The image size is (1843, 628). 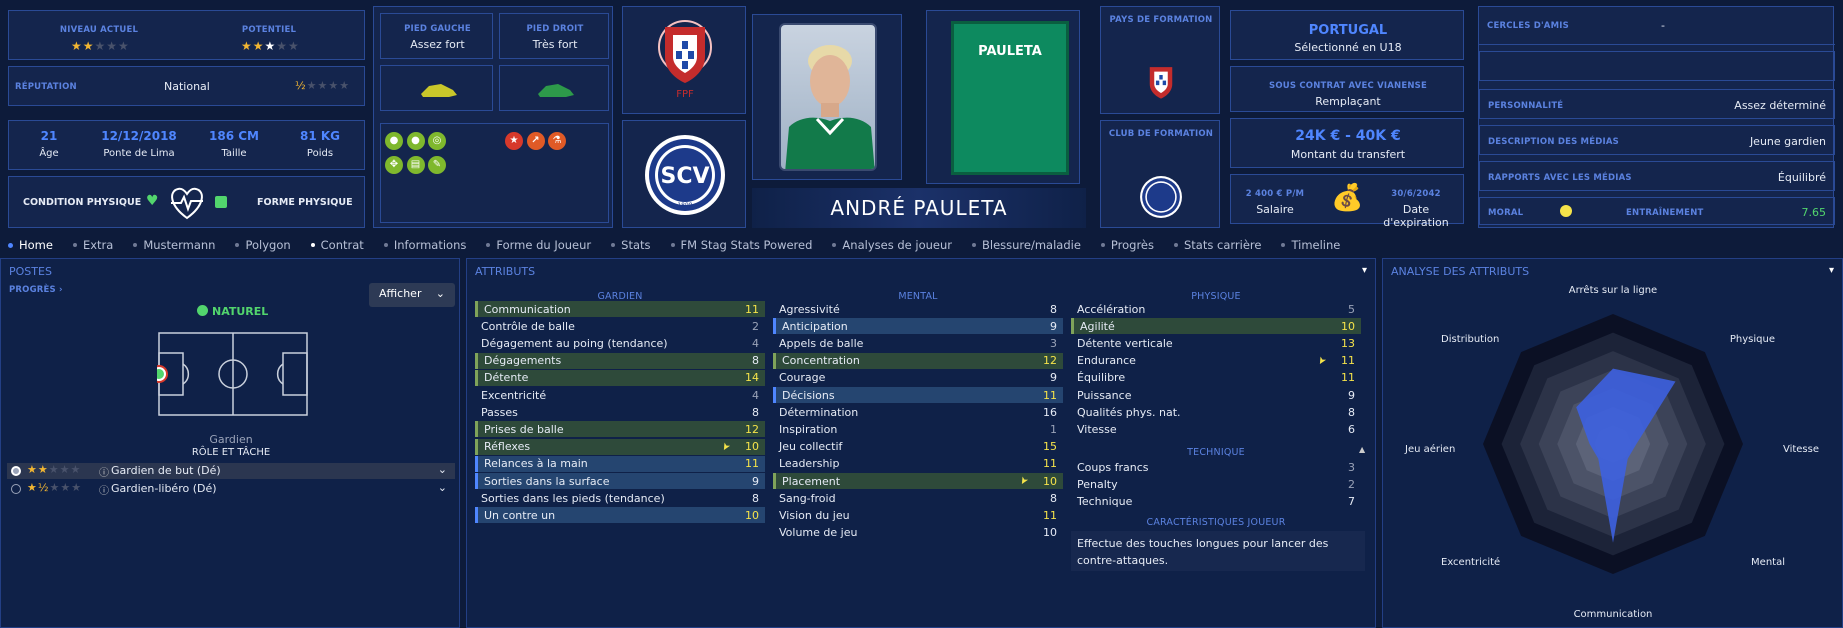 I want to click on tab-timeline: Timeline, so click(x=1310, y=245).